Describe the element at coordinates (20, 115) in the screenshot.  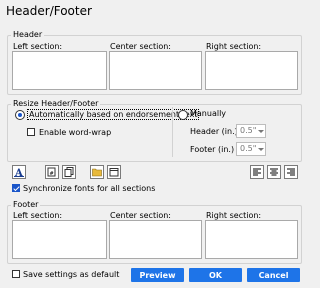
I see `auto-resize-radio` at that location.